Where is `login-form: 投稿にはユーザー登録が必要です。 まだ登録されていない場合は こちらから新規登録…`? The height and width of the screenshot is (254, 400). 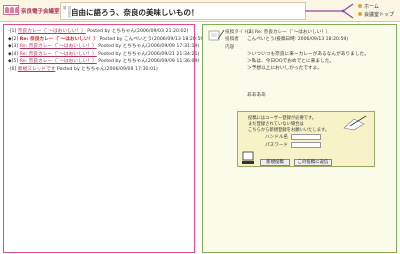
login-form: 投稿にはユーザー登録が必要です。 まだ登録されていない場合は こちらから新規登録… is located at coordinates (306, 139).